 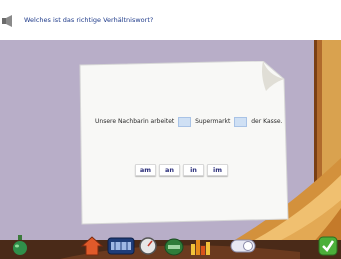 I want to click on question-text: Welches ist das richtige Verhältniswort?, so click(x=89, y=20).